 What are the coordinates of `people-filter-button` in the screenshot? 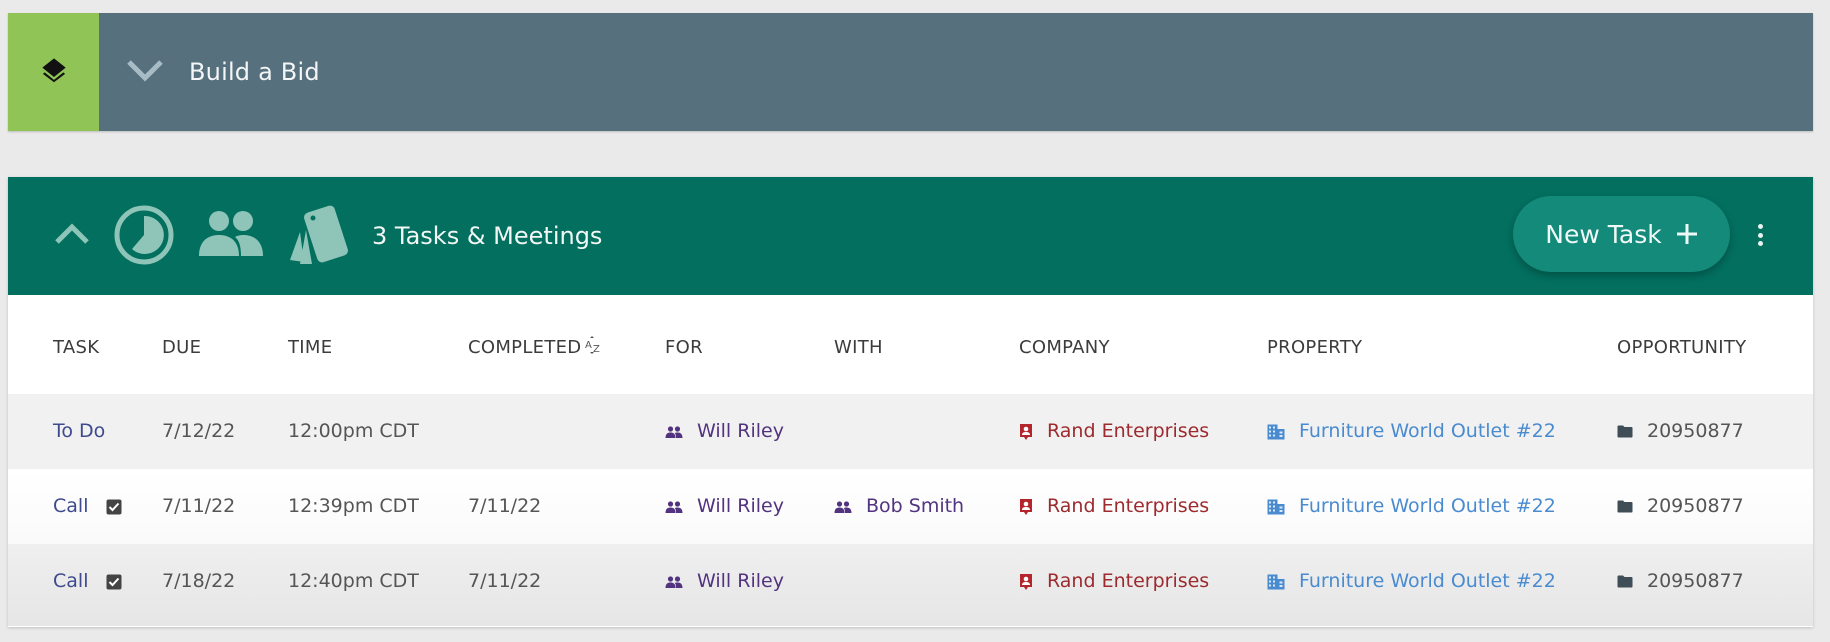 It's located at (231, 236).